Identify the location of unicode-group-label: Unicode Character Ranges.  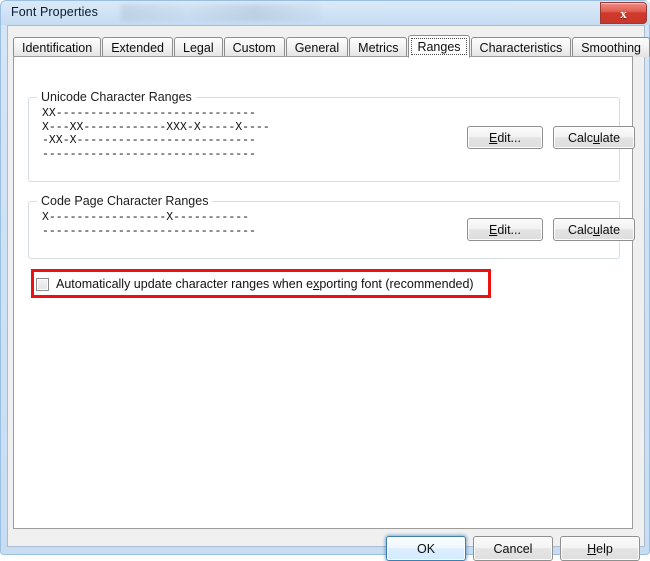
(116, 97).